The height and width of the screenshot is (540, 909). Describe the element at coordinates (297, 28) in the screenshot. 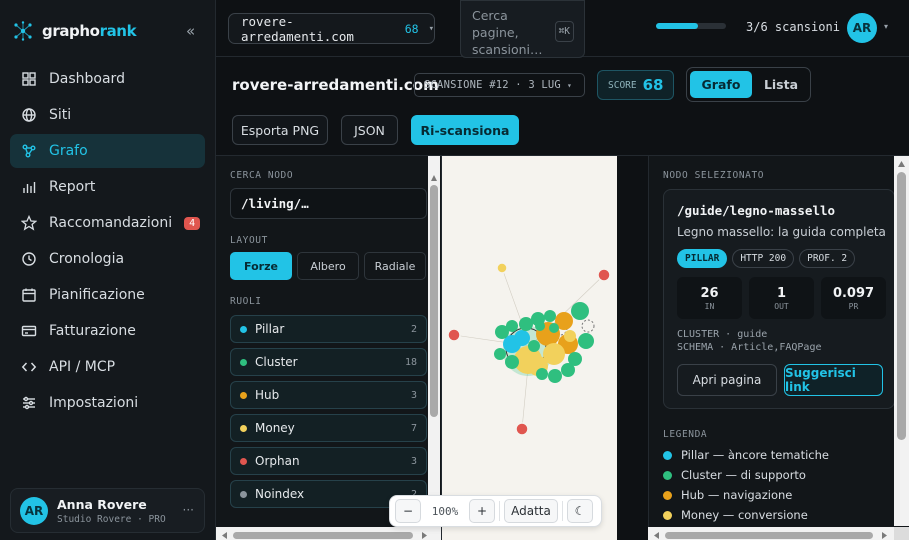

I see `site-name: rovere-arredamenti.com` at that location.